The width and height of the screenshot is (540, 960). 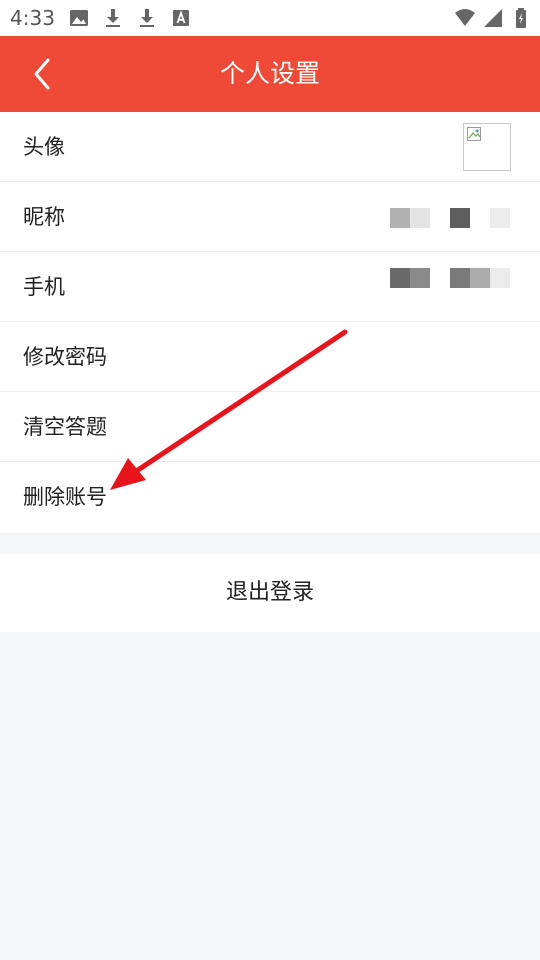 I want to click on back-button, so click(x=42, y=74).